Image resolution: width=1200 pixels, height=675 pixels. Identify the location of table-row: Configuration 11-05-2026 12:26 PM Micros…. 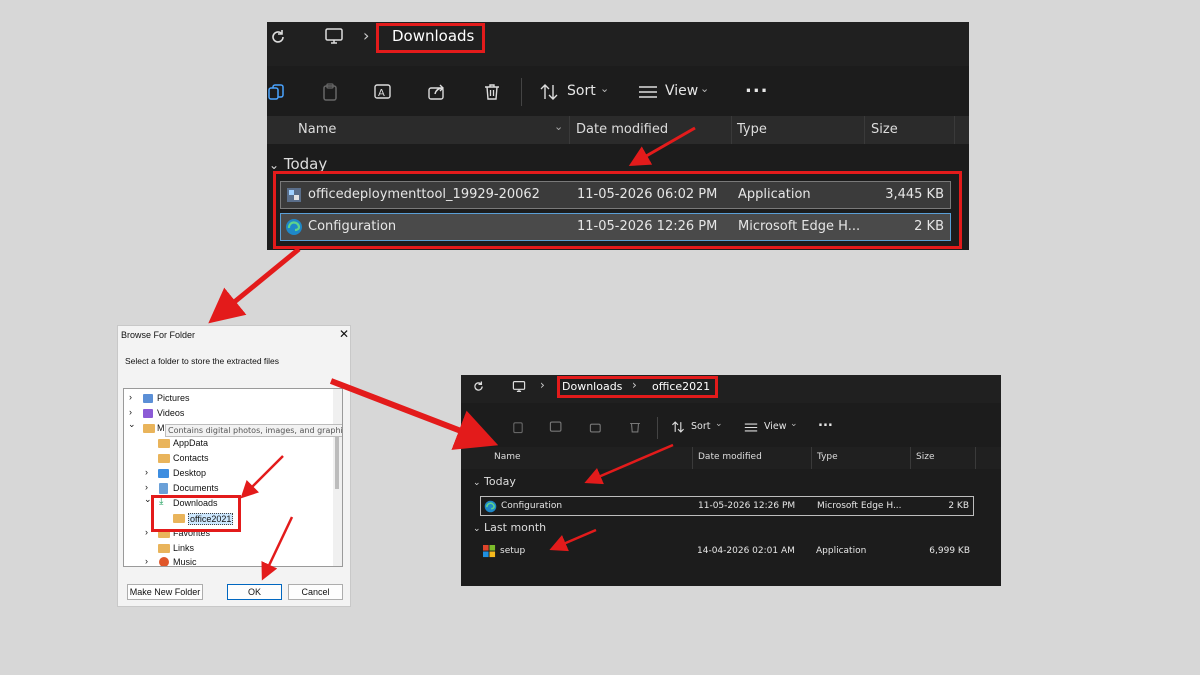
(727, 506).